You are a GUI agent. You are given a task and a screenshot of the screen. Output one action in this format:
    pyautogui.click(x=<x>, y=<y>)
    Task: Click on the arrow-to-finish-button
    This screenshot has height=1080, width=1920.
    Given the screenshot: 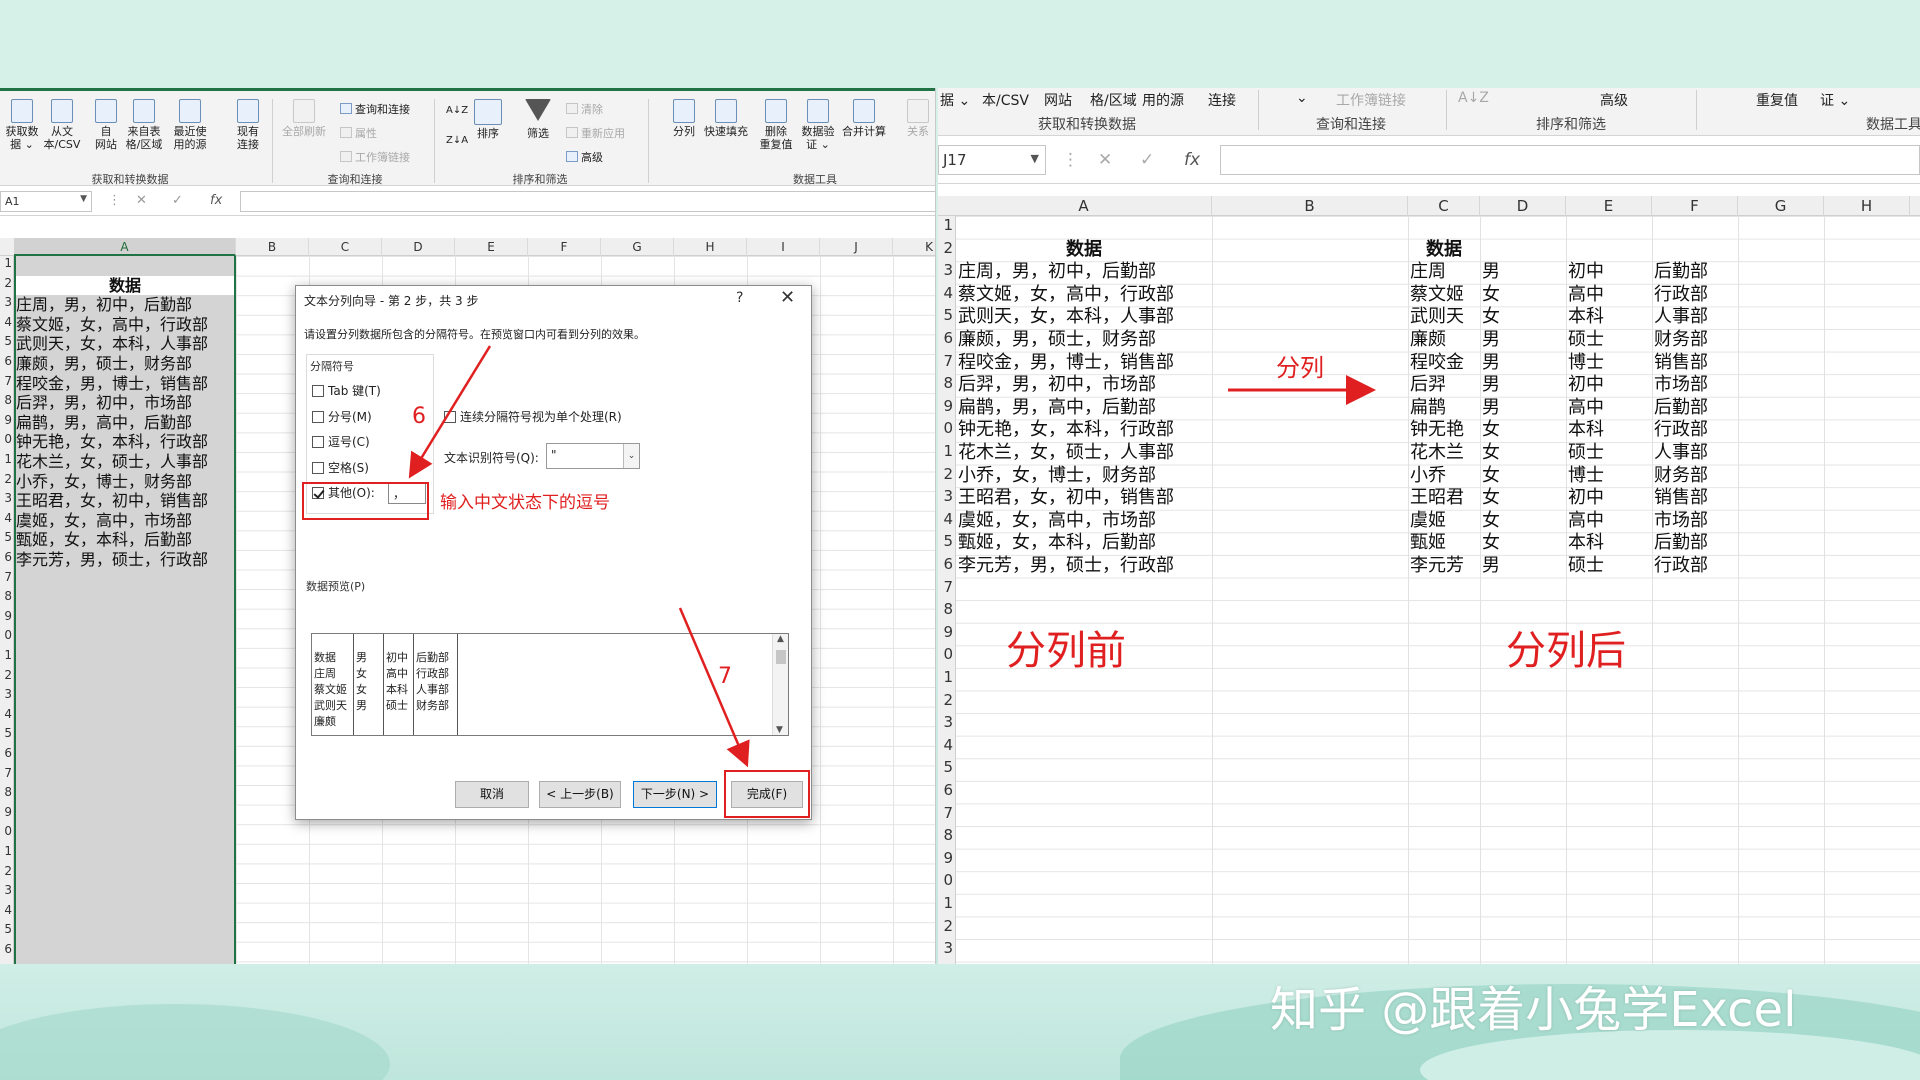 What is the action you would take?
    pyautogui.click(x=714, y=687)
    